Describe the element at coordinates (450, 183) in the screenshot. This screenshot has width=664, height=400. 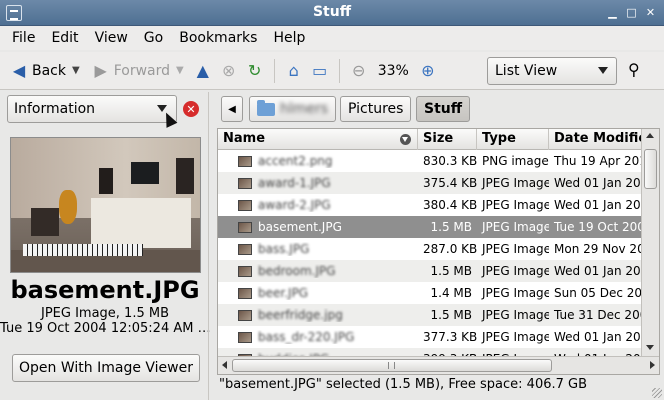
I see `file-size-cell: 375.4 KB` at that location.